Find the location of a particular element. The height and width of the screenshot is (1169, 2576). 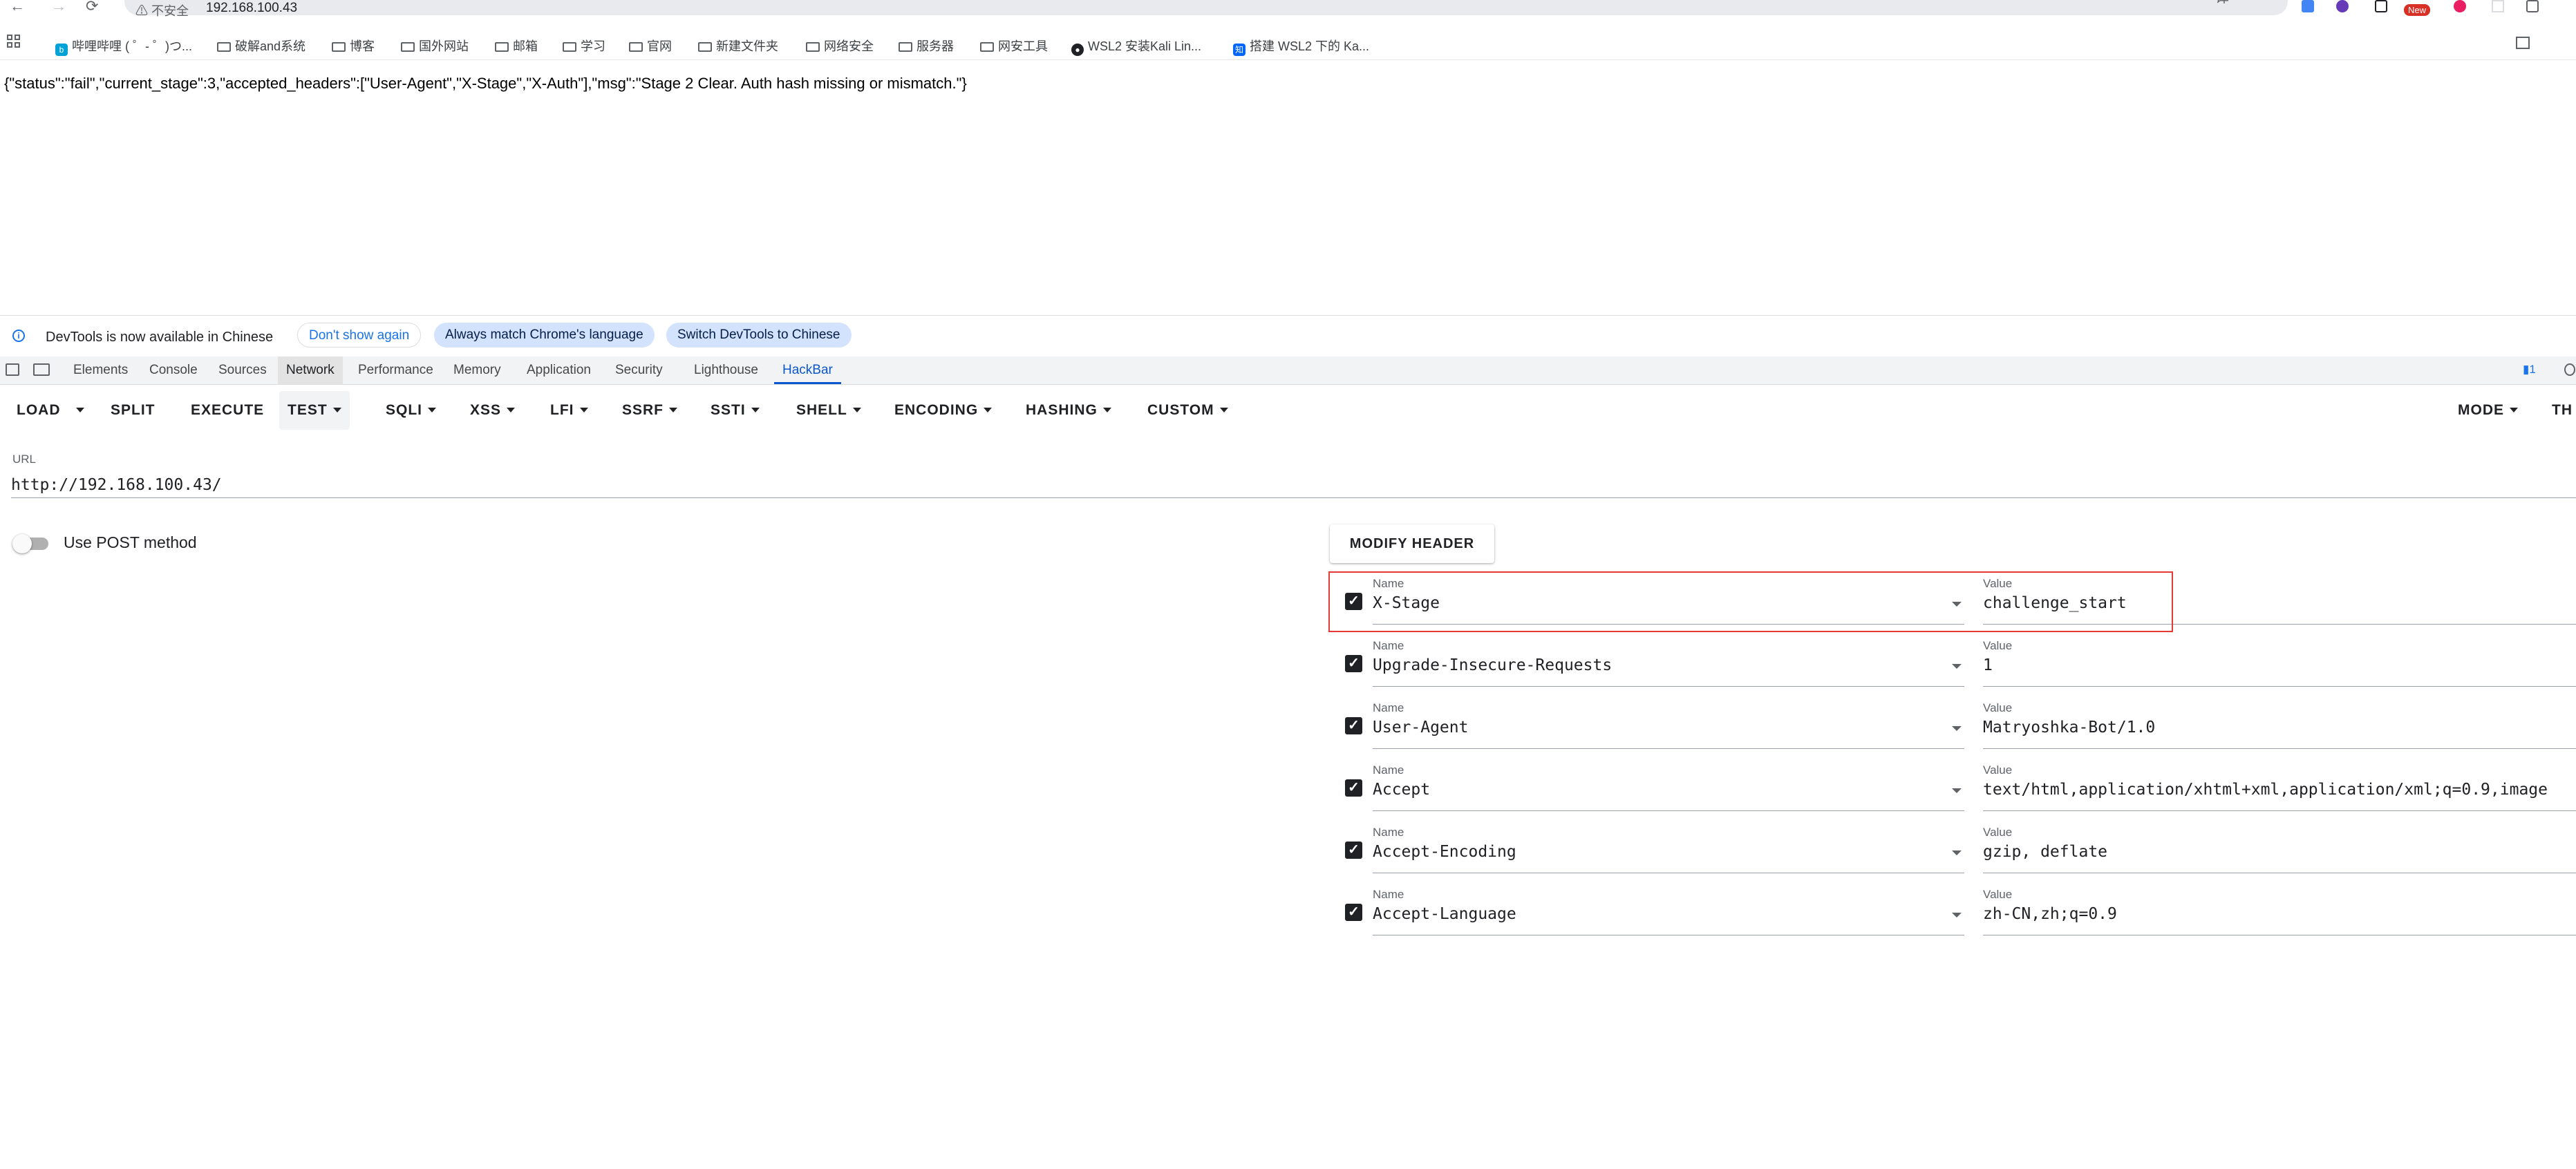

tab-lighthouse: Lighthouse is located at coordinates (726, 370).